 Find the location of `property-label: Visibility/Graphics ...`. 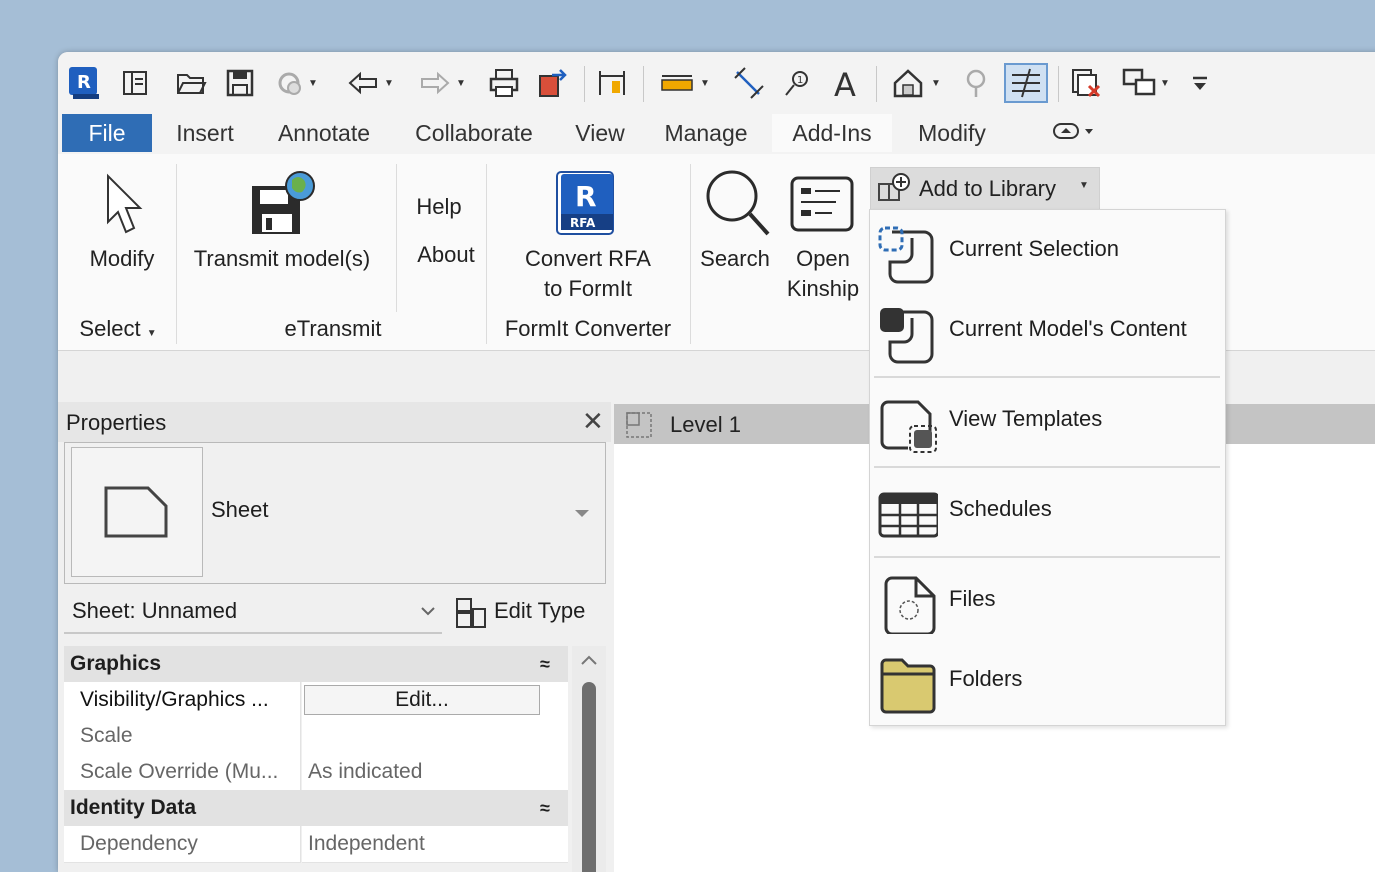

property-label: Visibility/Graphics ... is located at coordinates (174, 699).